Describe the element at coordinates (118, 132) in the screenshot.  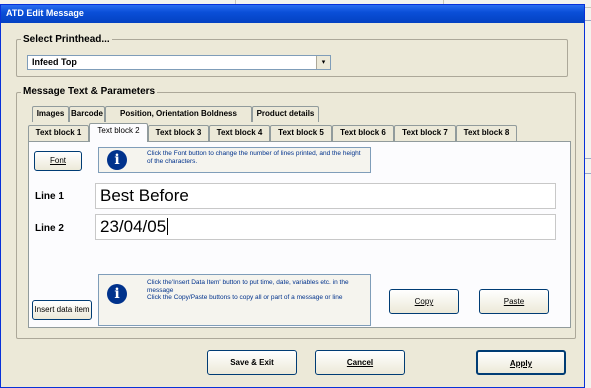
I see `tab-text-block-2: Text block 2` at that location.